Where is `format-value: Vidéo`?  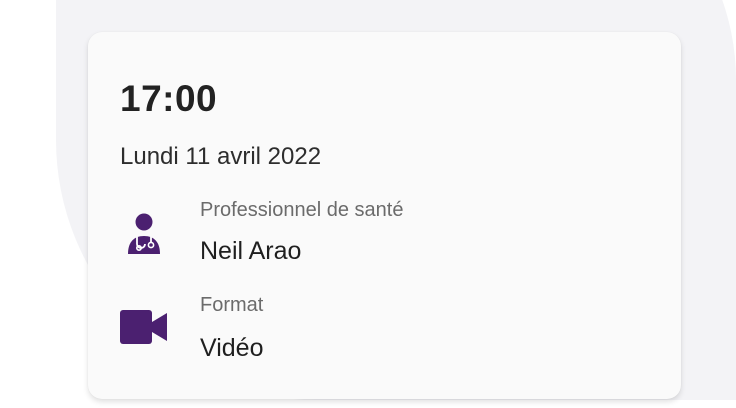
format-value: Vidéo is located at coordinates (232, 348).